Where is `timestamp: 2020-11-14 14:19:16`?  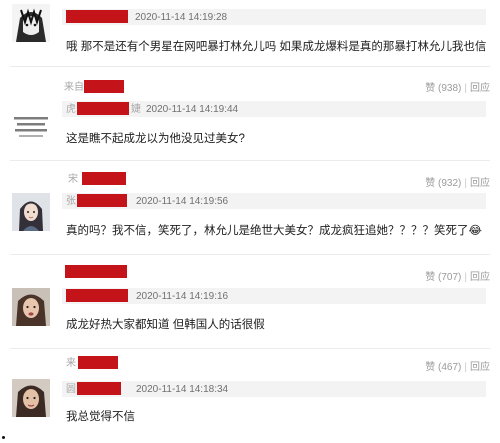
timestamp: 2020-11-14 14:19:16 is located at coordinates (182, 296).